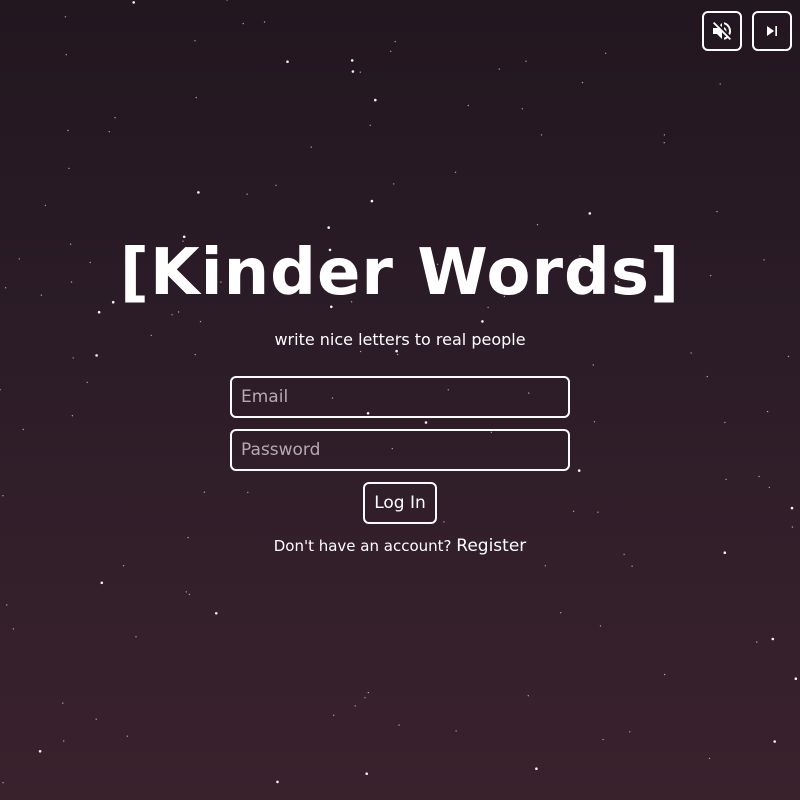  I want to click on register-prompt: Don't have an account?, so click(362, 546).